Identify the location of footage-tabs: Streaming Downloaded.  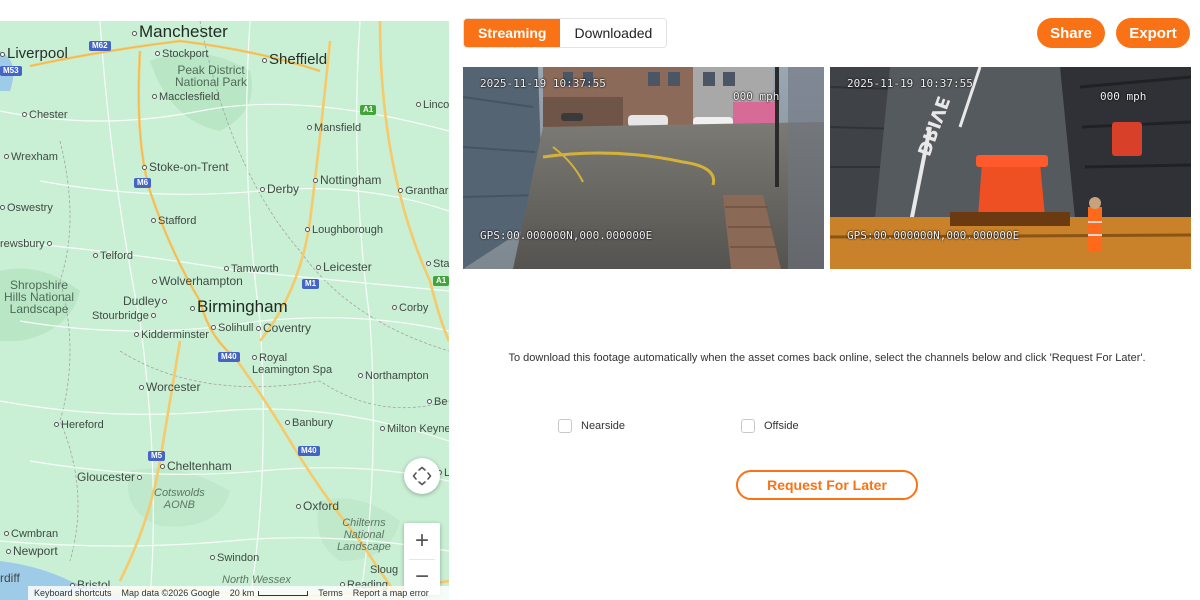
(565, 33).